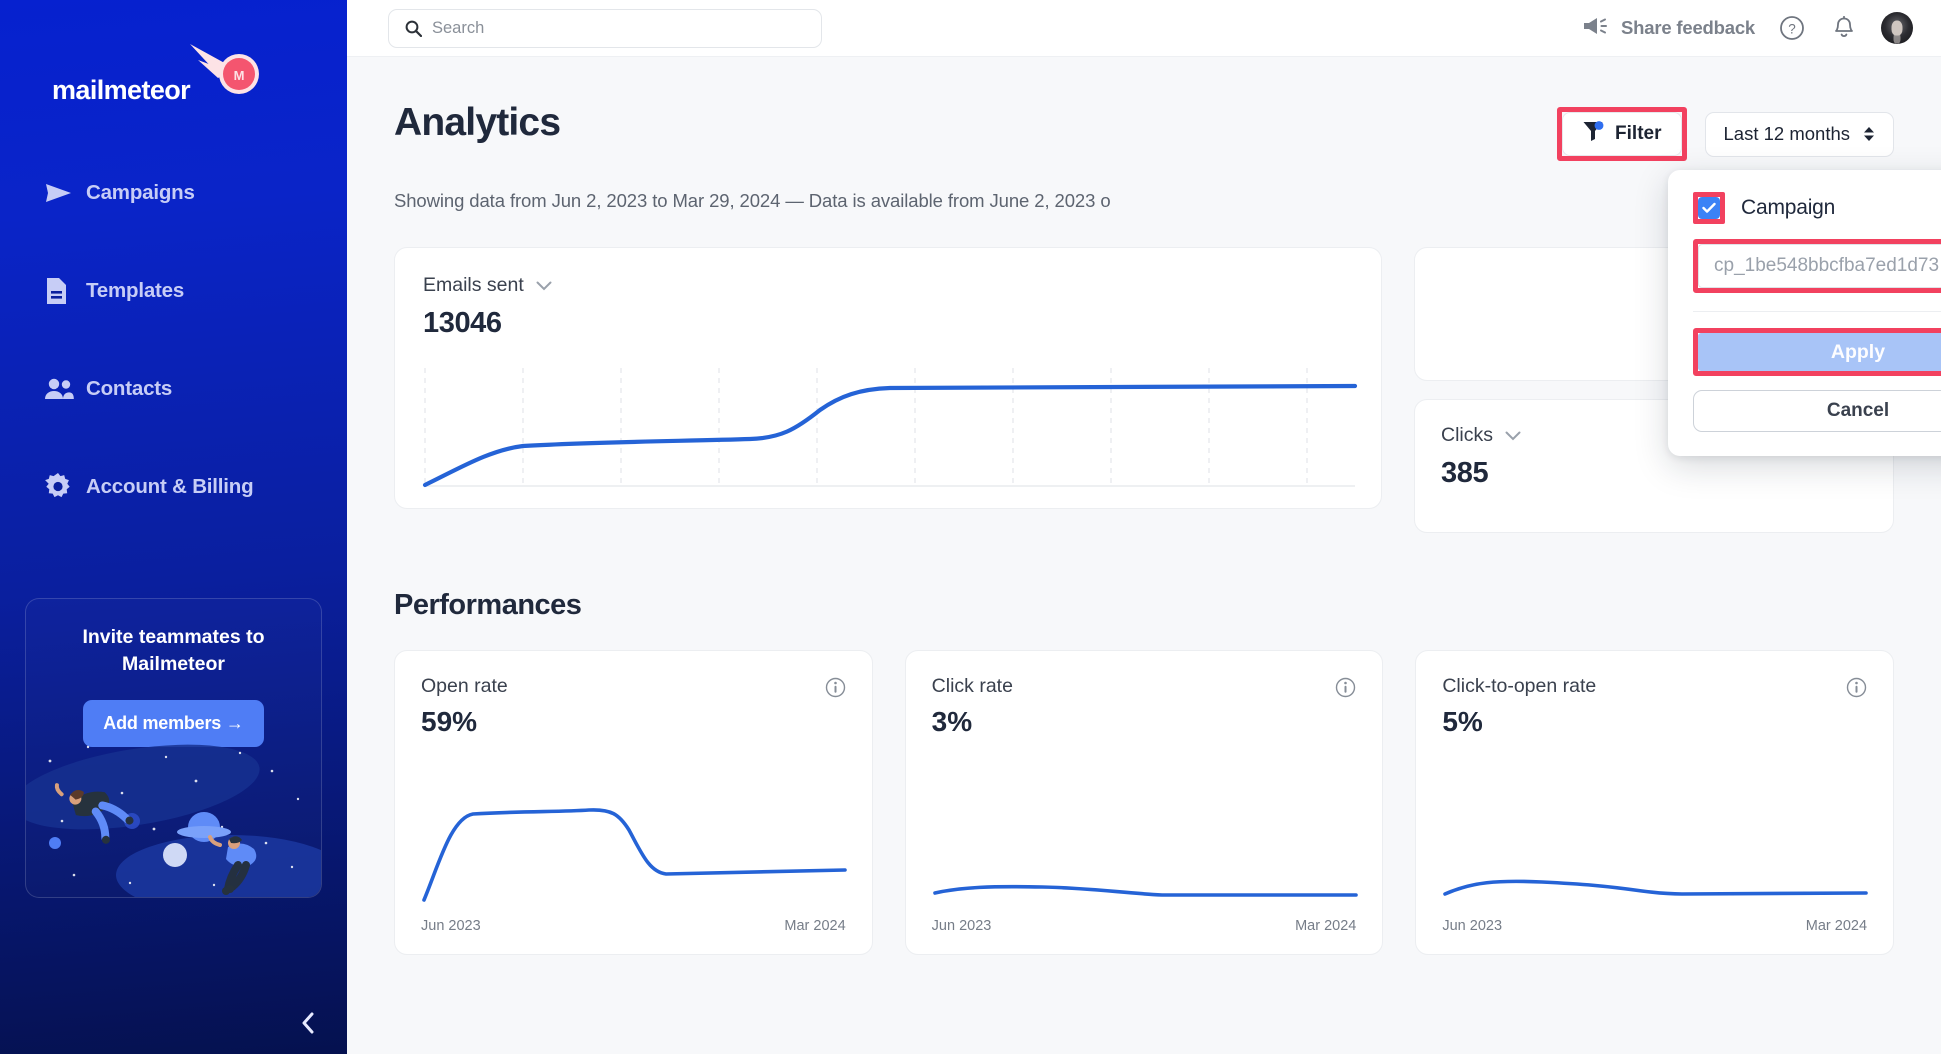  Describe the element at coordinates (1467, 435) in the screenshot. I see `clicks-label: Clicks` at that location.